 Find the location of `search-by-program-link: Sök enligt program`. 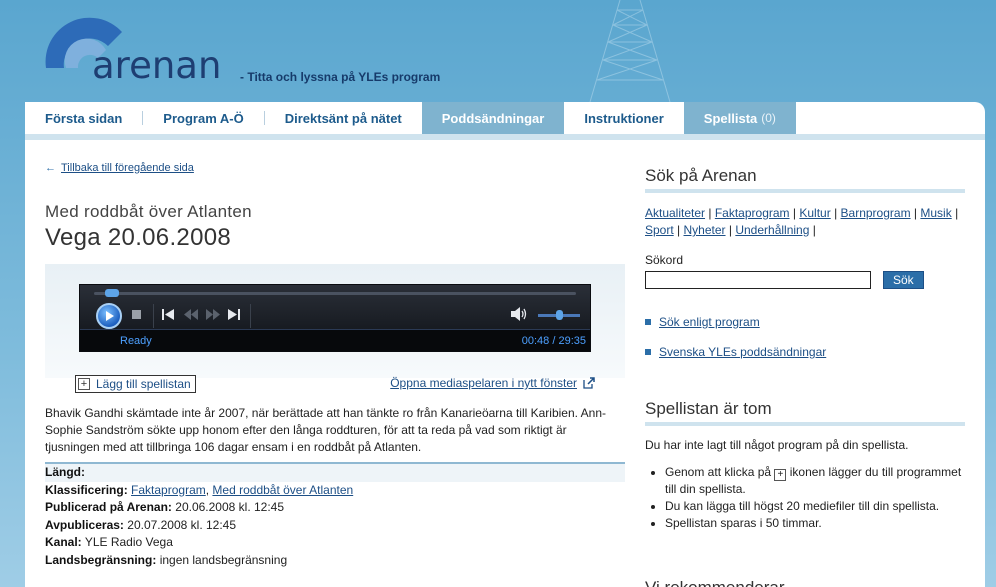

search-by-program-link: Sök enligt program is located at coordinates (805, 322).